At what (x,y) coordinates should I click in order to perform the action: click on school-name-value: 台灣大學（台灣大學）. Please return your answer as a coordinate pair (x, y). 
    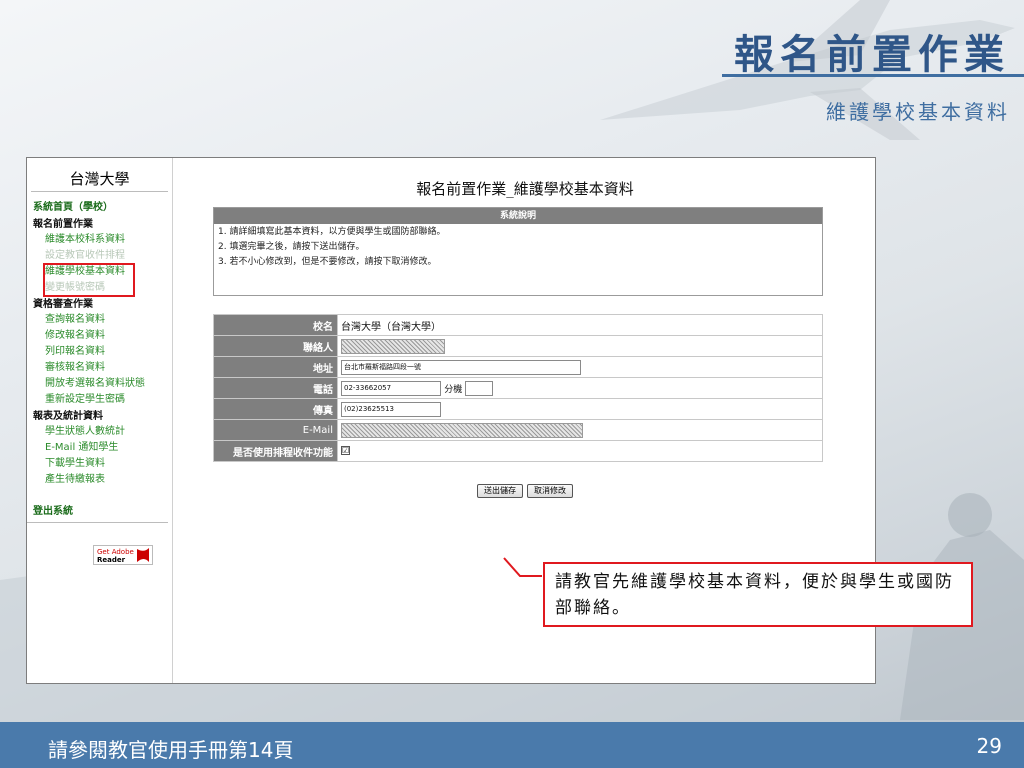
    Looking at the image, I should click on (580, 325).